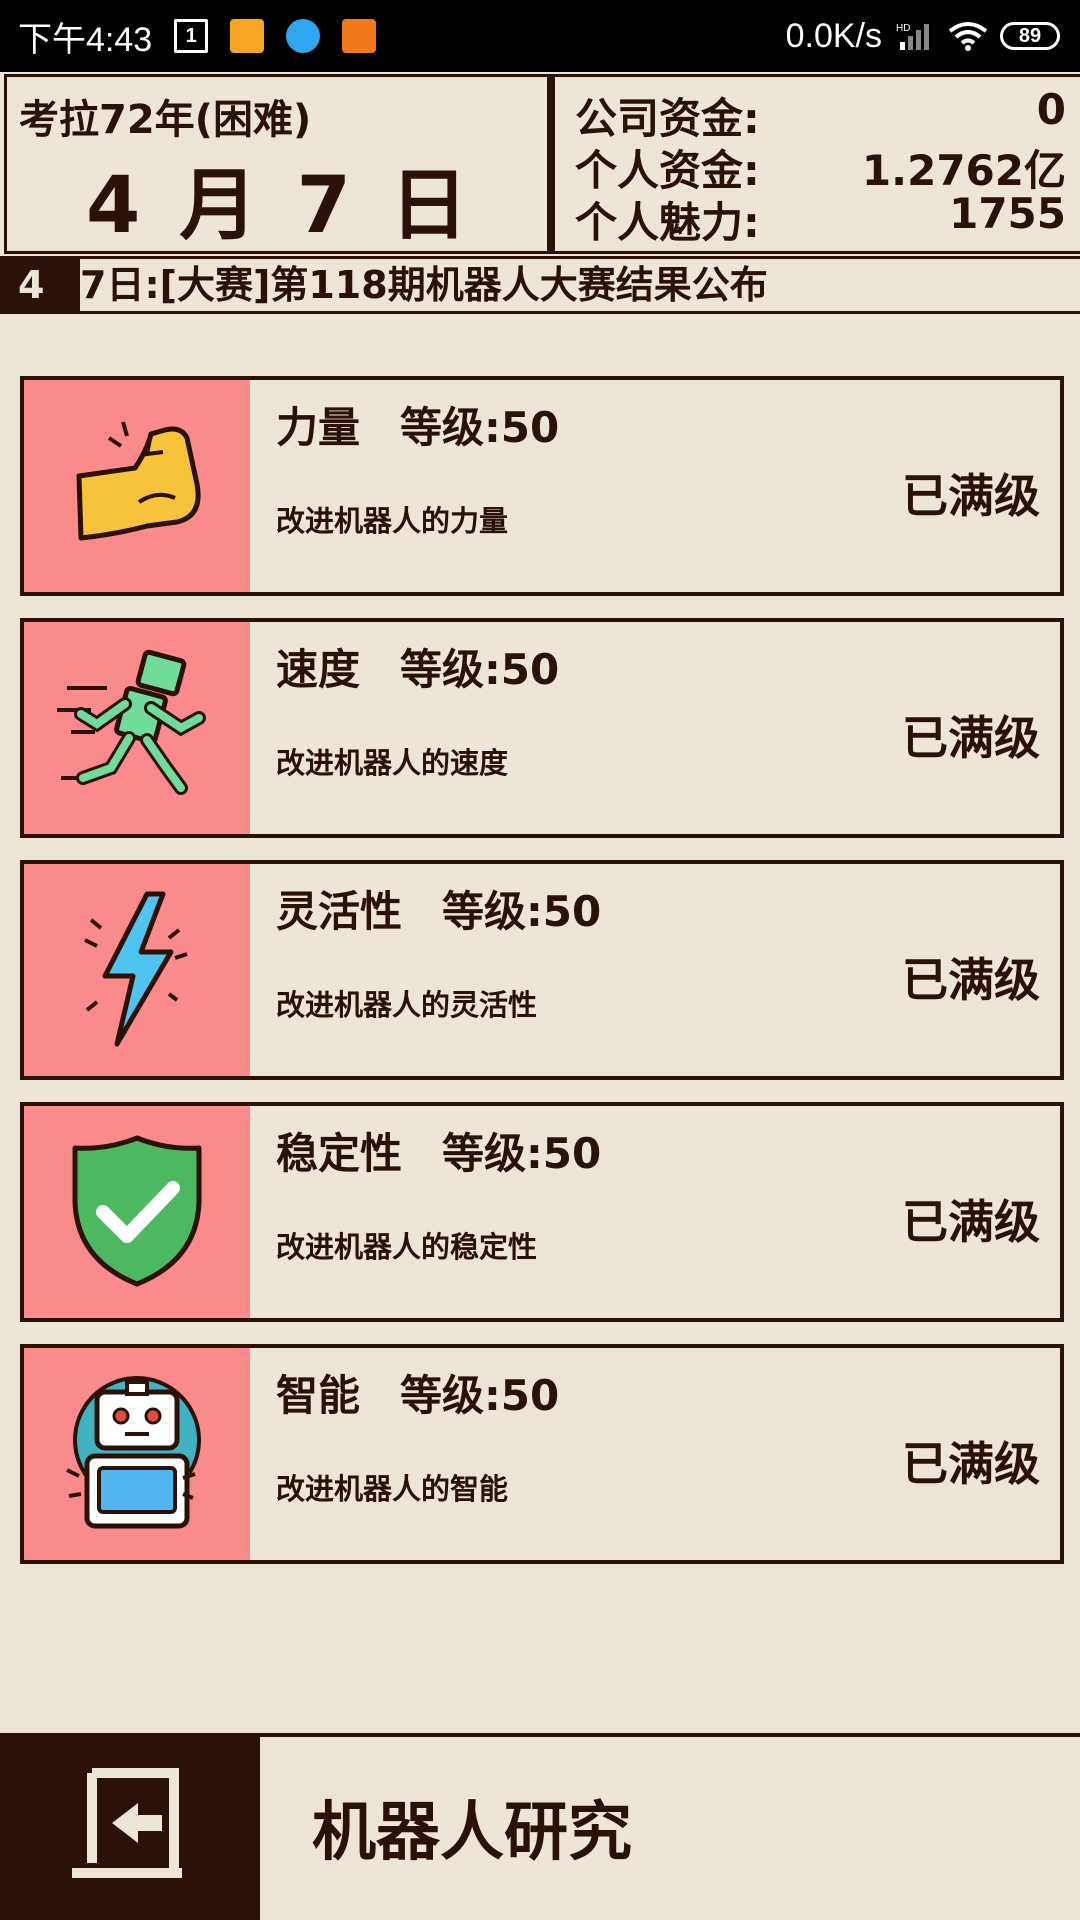  I want to click on skill-name: 速度, so click(318, 669).